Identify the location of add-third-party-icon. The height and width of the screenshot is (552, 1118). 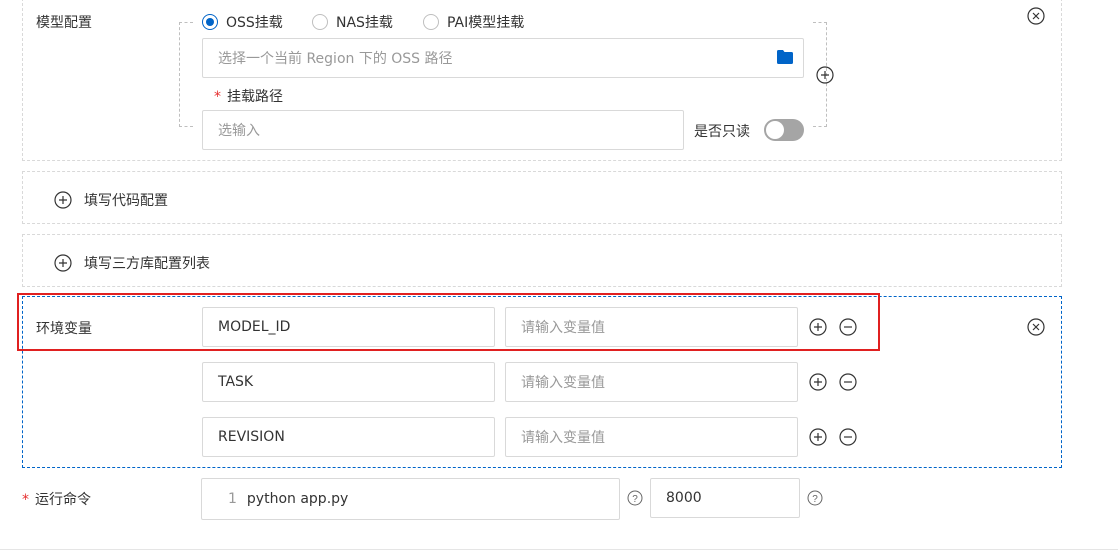
(63, 263).